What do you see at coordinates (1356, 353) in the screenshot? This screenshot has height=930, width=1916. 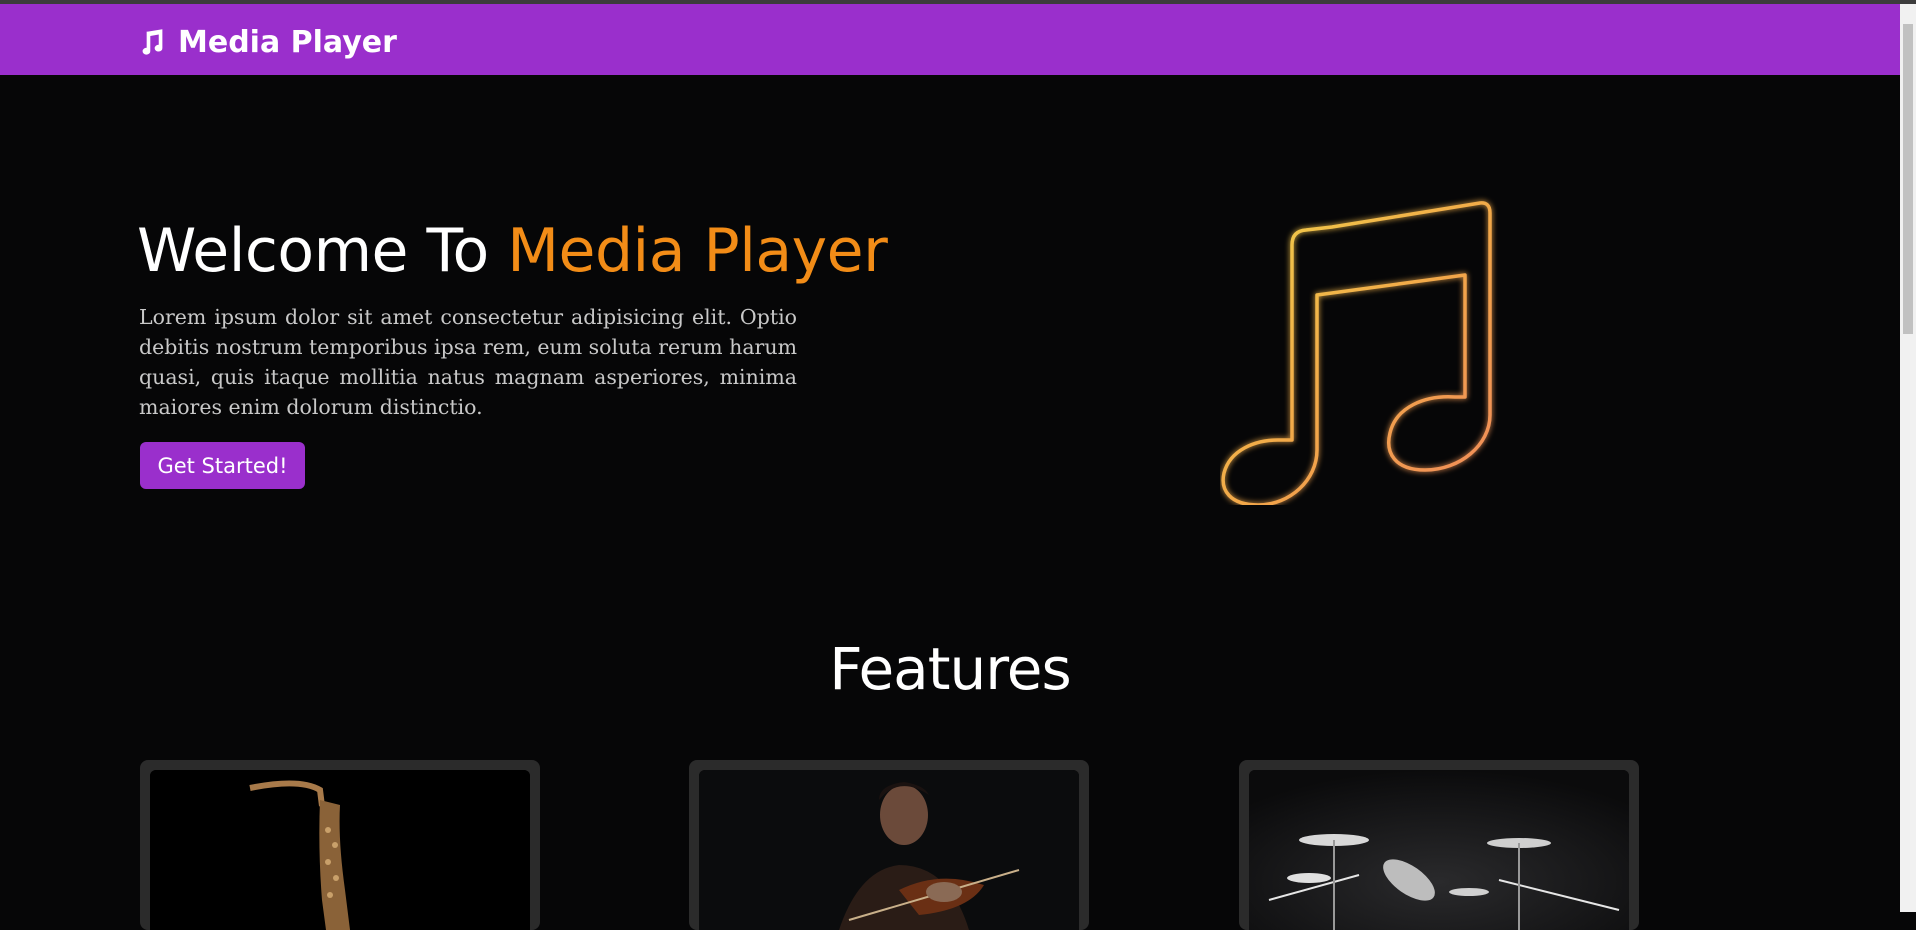 I see `neon-music-note-illustration` at bounding box center [1356, 353].